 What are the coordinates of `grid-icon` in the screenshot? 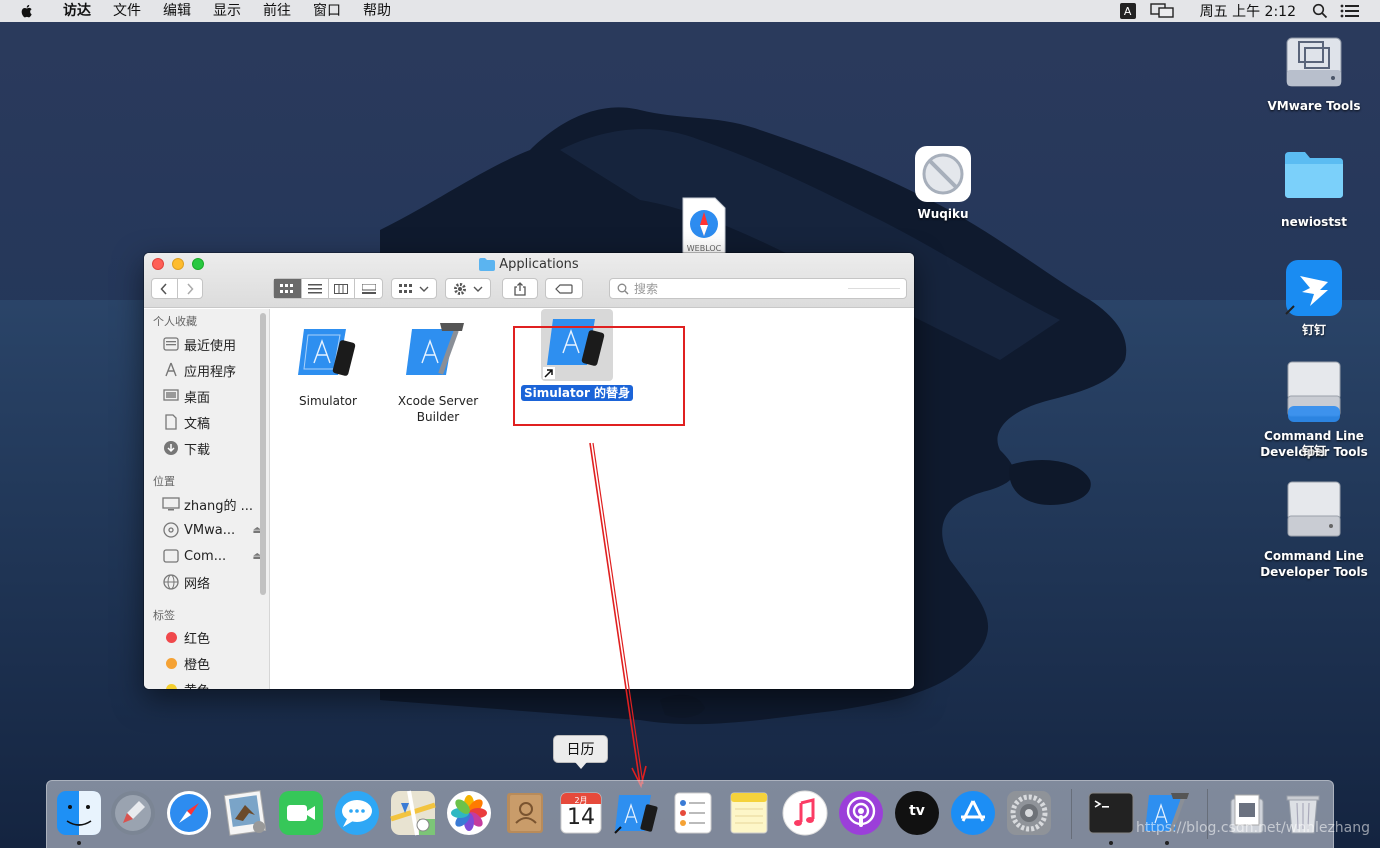 It's located at (287, 288).